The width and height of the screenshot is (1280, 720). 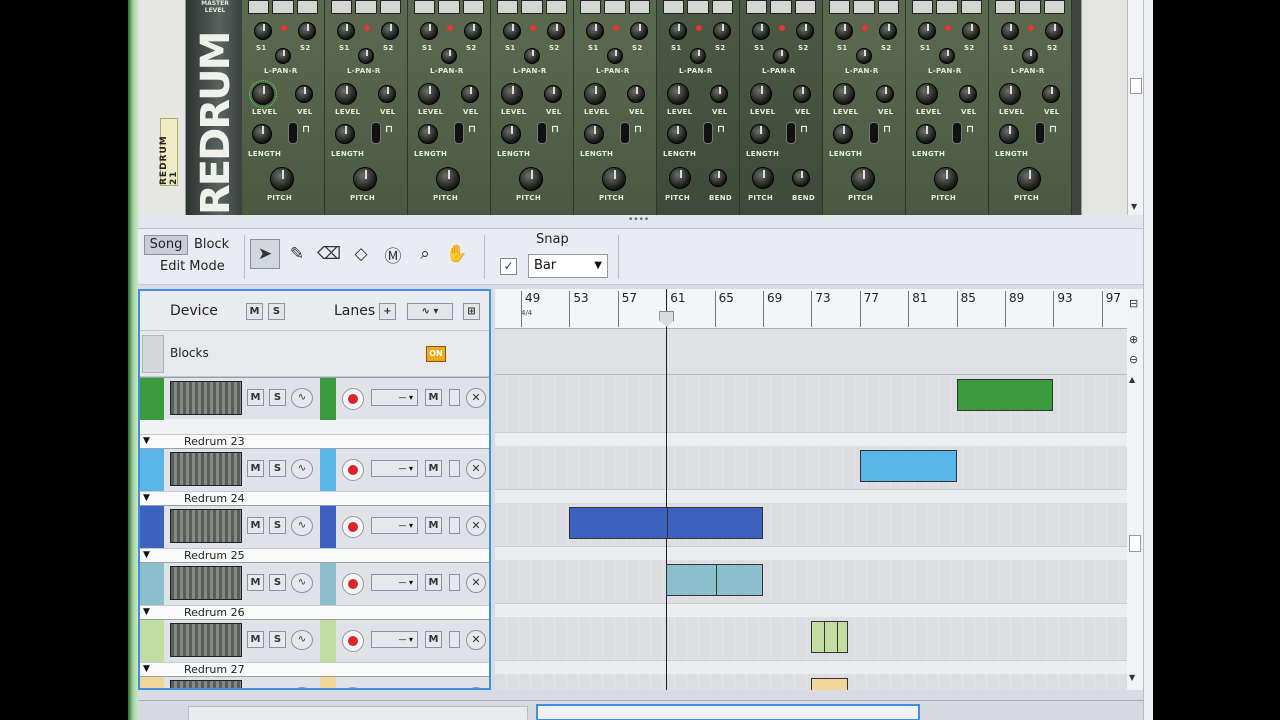 What do you see at coordinates (214, 556) in the screenshot?
I see `track-name: Redrum 25` at bounding box center [214, 556].